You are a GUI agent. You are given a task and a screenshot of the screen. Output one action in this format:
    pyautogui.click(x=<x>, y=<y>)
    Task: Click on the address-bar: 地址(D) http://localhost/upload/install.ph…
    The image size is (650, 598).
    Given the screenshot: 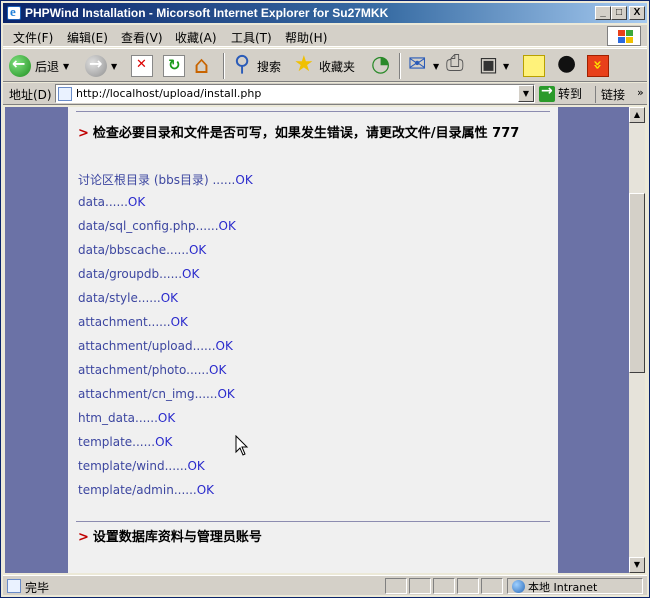 What is the action you would take?
    pyautogui.click(x=325, y=94)
    